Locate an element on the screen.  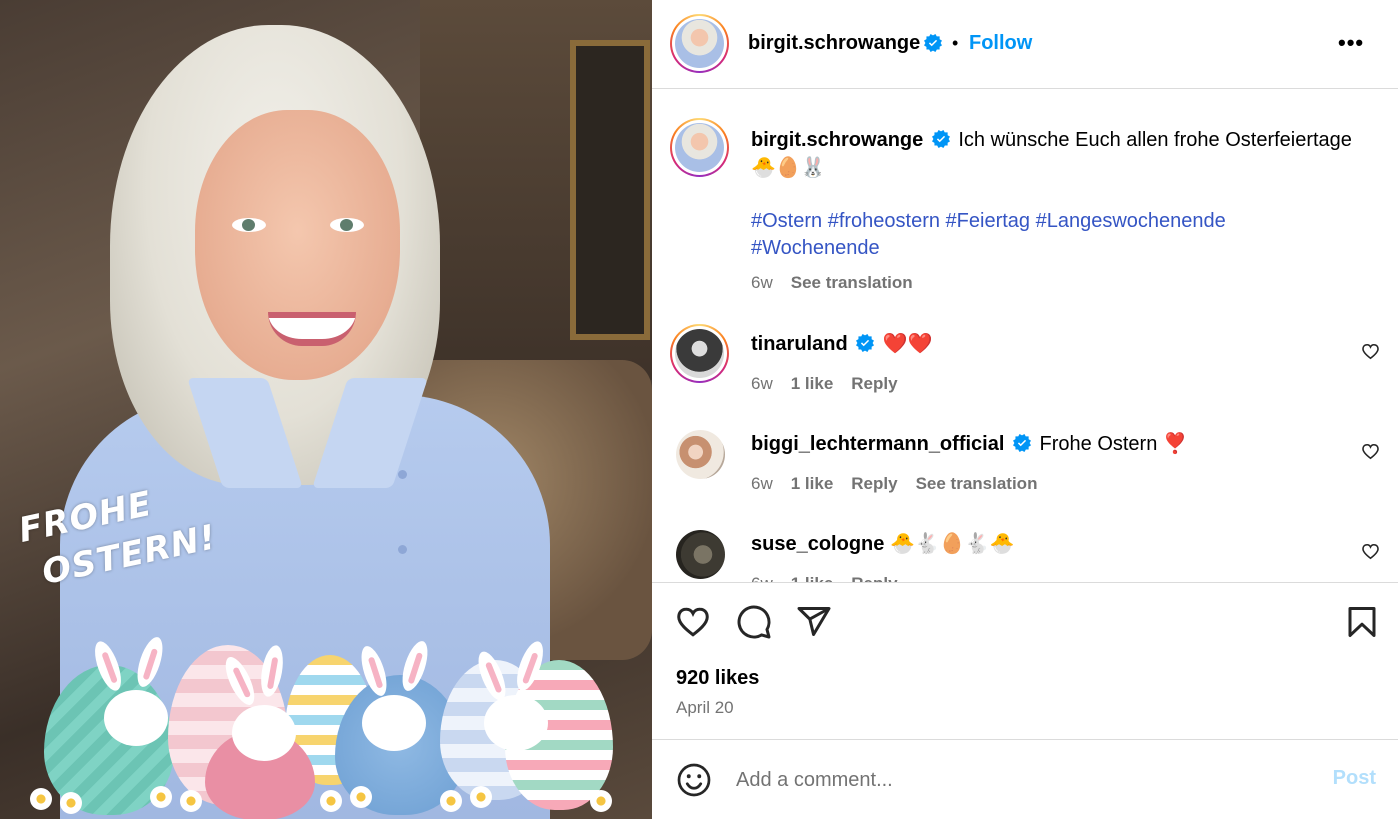
caption-username: birgit.schrowange is located at coordinates (837, 140).